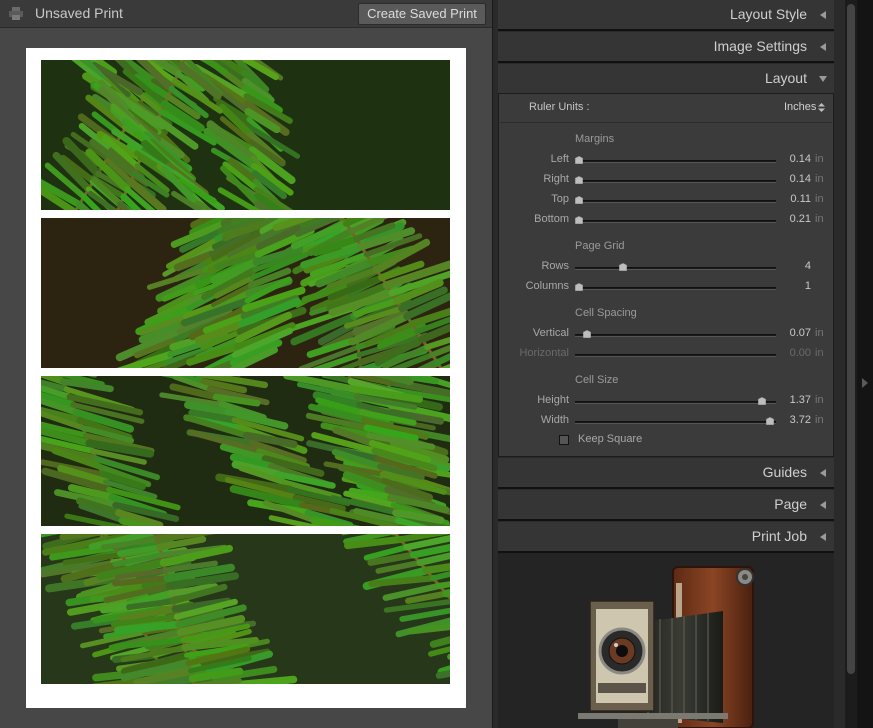 The width and height of the screenshot is (873, 728). I want to click on section-title: Margins, so click(595, 139).